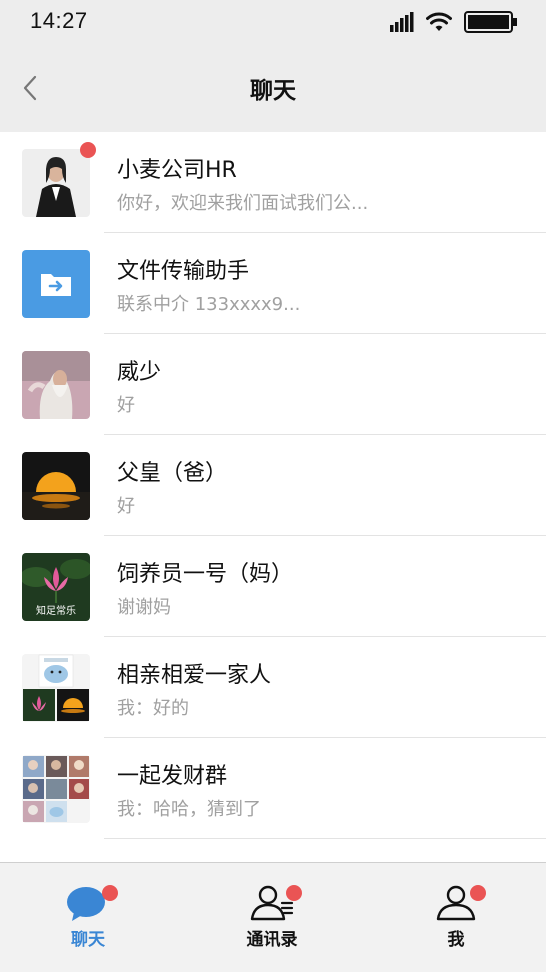 The height and width of the screenshot is (972, 546). Describe the element at coordinates (153, 708) in the screenshot. I see `chat-preview: 我：好的` at that location.